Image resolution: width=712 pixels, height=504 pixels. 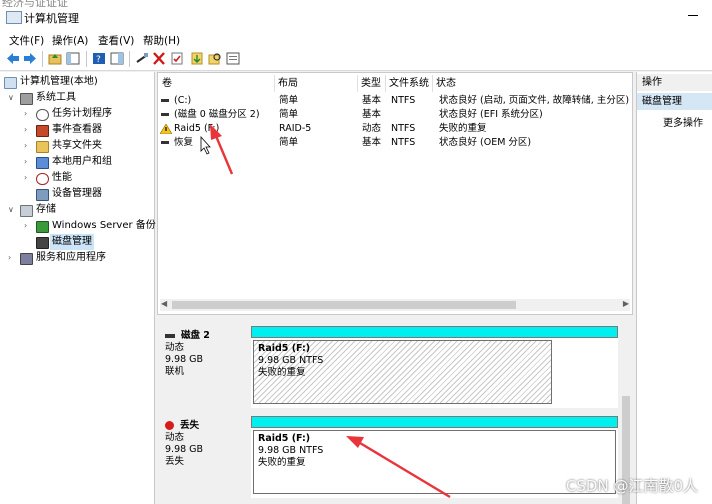 What do you see at coordinates (161, 40) in the screenshot?
I see `menu-help: 帮助(H)` at bounding box center [161, 40].